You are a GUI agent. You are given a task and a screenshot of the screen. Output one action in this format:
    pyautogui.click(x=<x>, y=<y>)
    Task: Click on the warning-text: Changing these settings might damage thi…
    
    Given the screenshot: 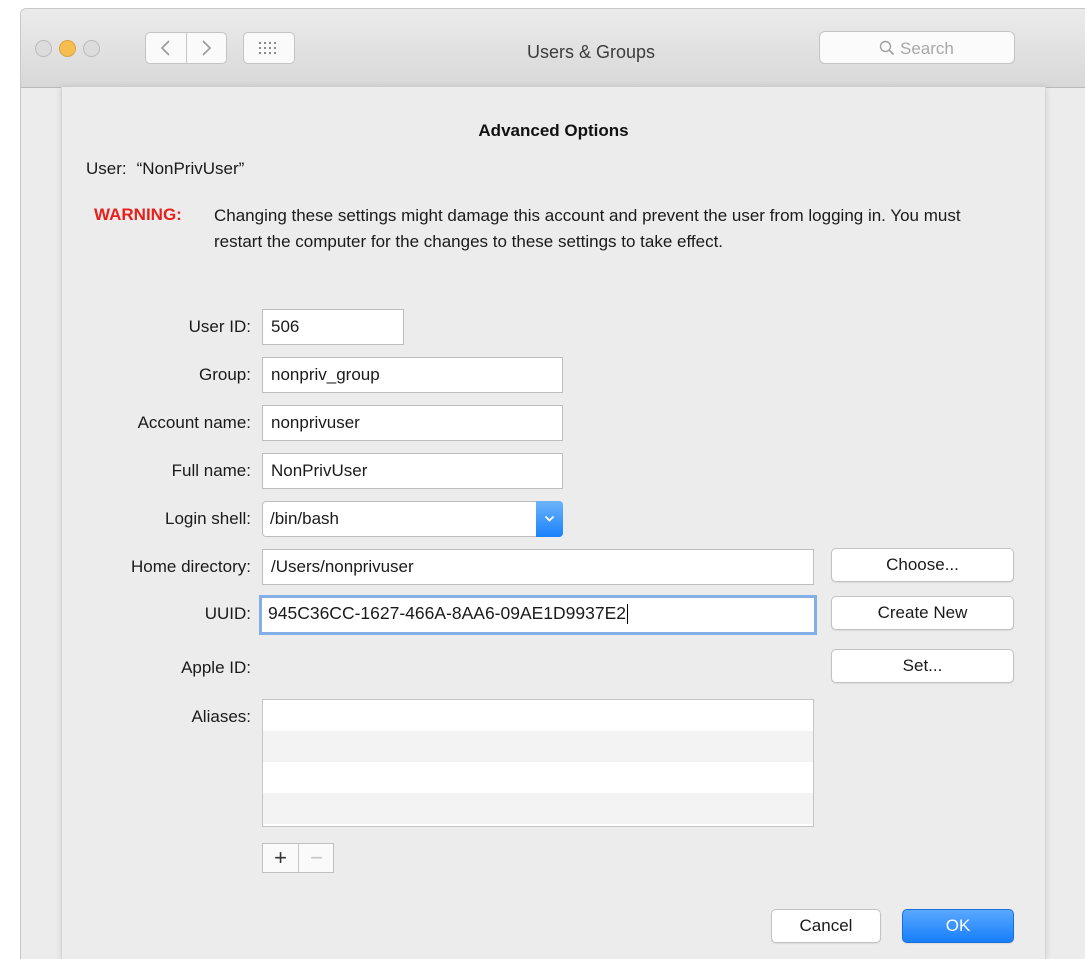 What is the action you would take?
    pyautogui.click(x=587, y=228)
    